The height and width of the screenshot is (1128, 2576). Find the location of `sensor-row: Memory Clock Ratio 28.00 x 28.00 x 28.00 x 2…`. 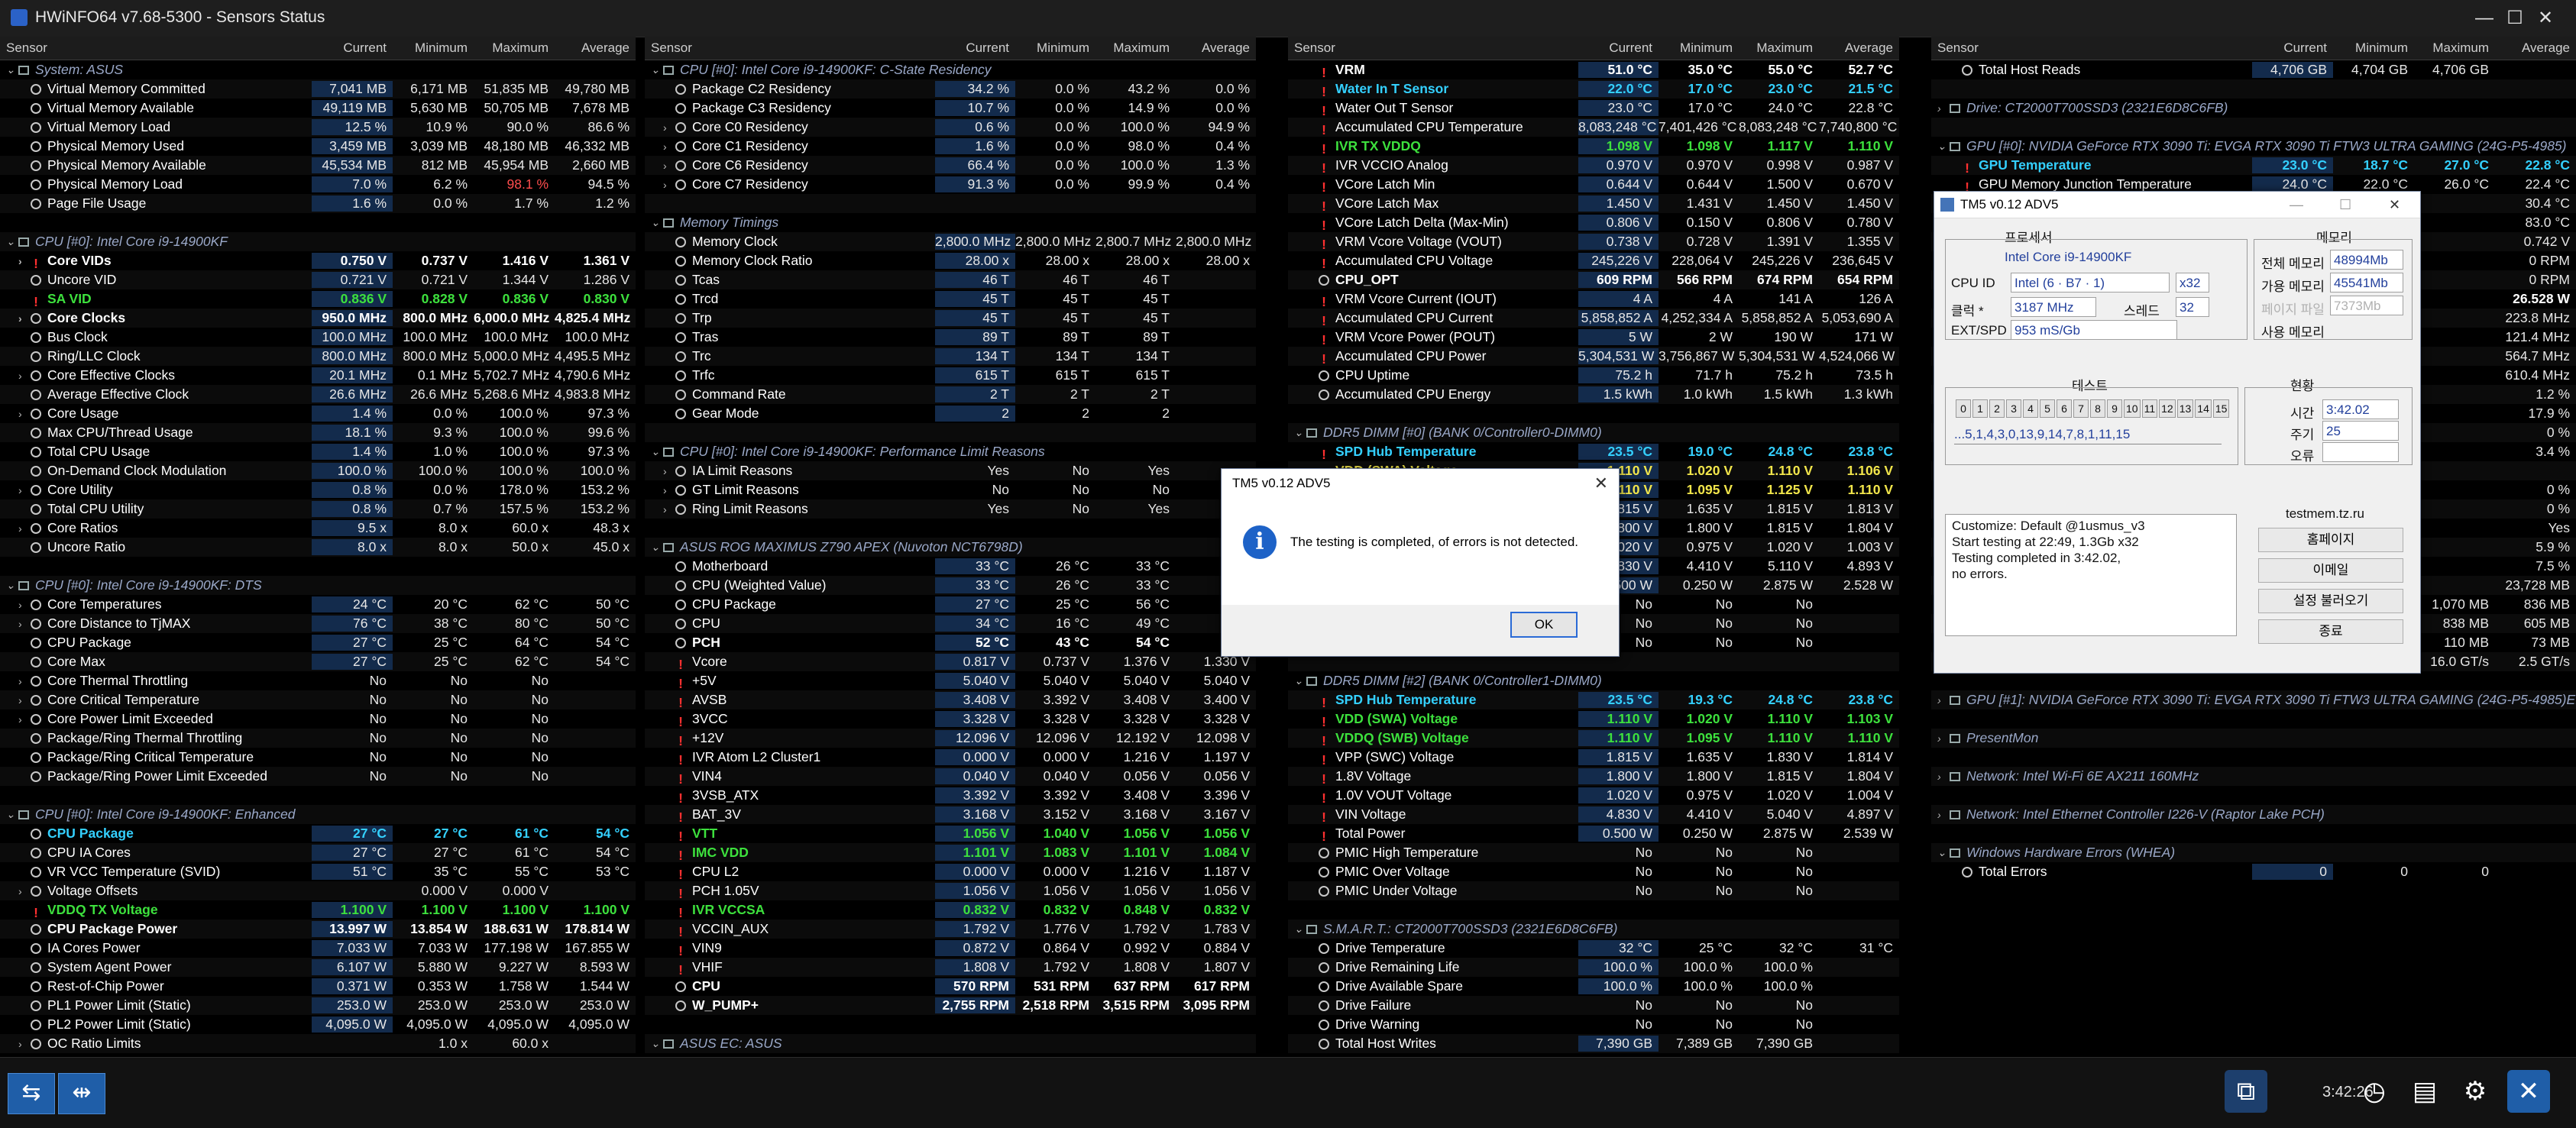

sensor-row: Memory Clock Ratio 28.00 x 28.00 x 28.00 x 2… is located at coordinates (950, 260).